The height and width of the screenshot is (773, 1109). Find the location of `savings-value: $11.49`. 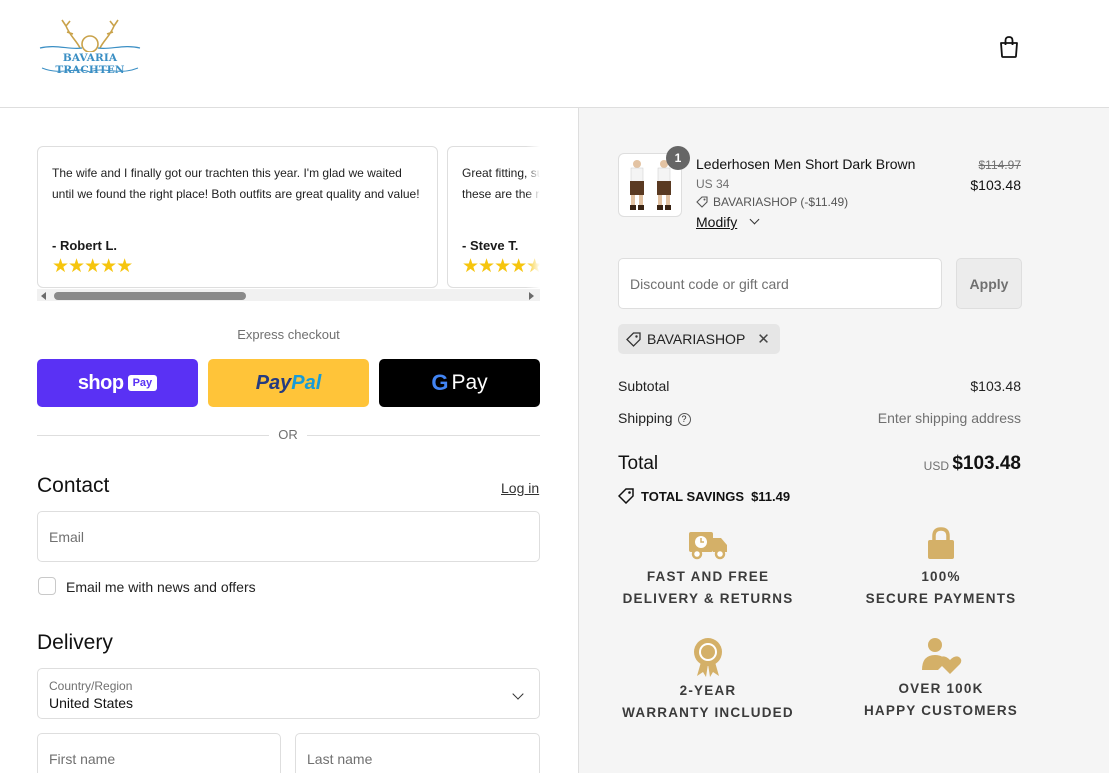

savings-value: $11.49 is located at coordinates (771, 496).